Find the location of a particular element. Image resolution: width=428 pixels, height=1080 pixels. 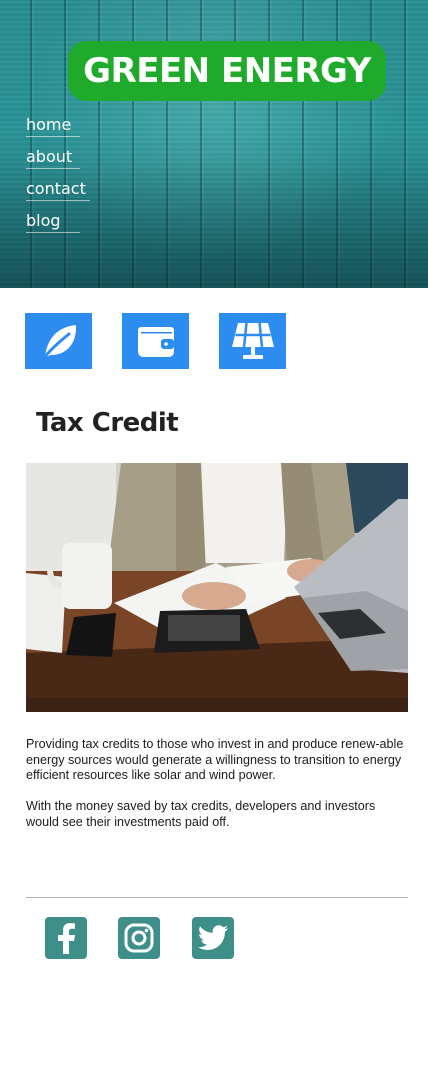

twitter-link is located at coordinates (213, 938).